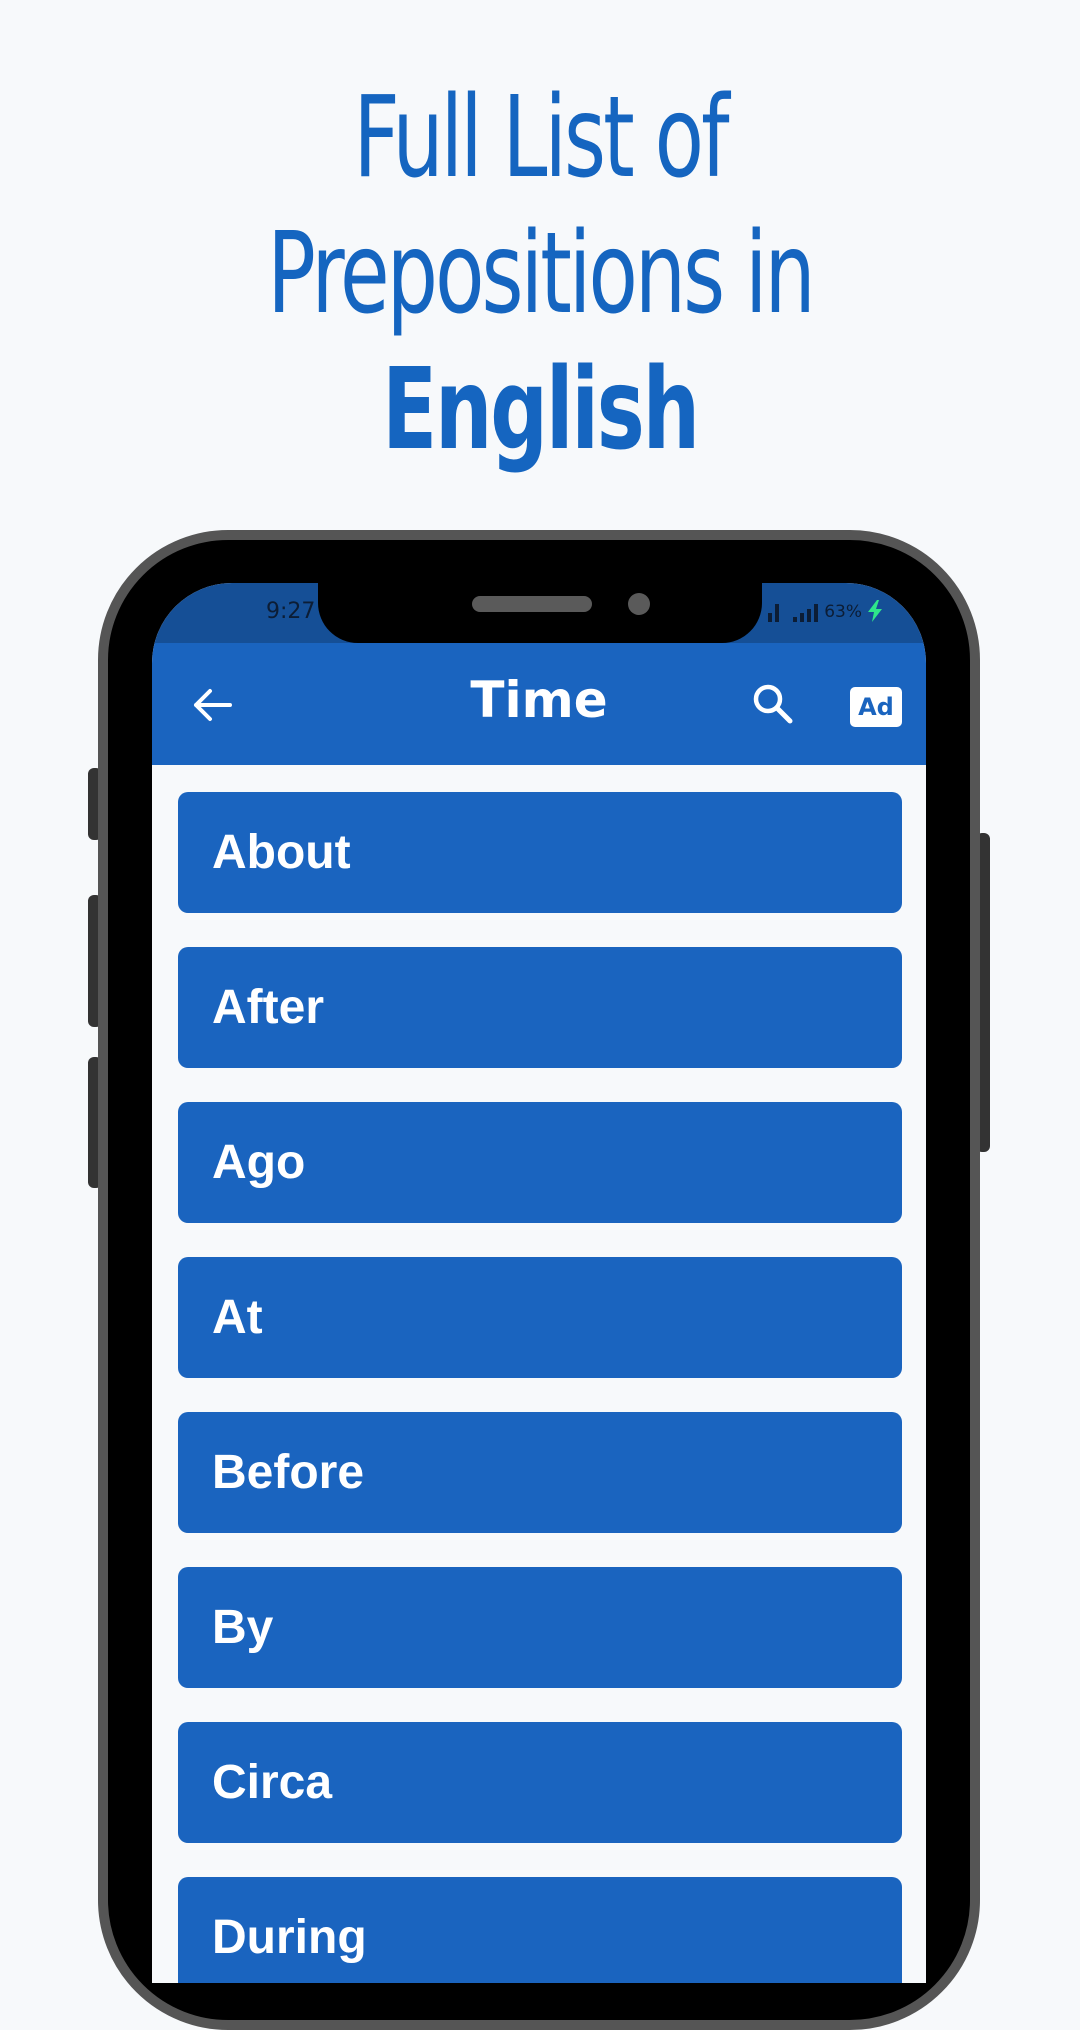 The height and width of the screenshot is (2030, 1080). I want to click on list-item-circa: Circa, so click(540, 1782).